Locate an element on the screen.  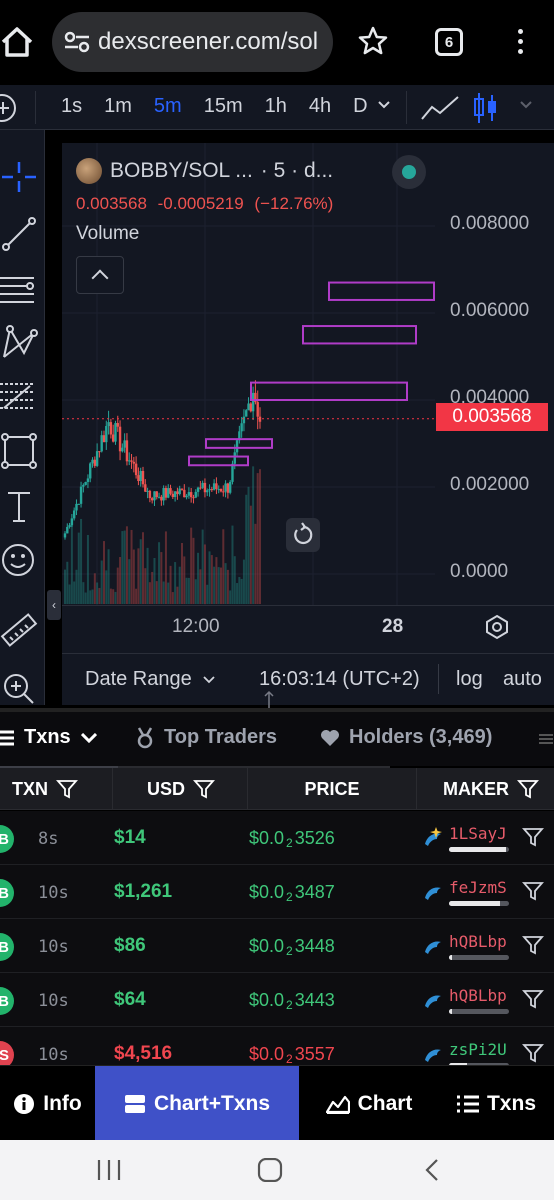
nav-info: Info is located at coordinates (47, 1103).